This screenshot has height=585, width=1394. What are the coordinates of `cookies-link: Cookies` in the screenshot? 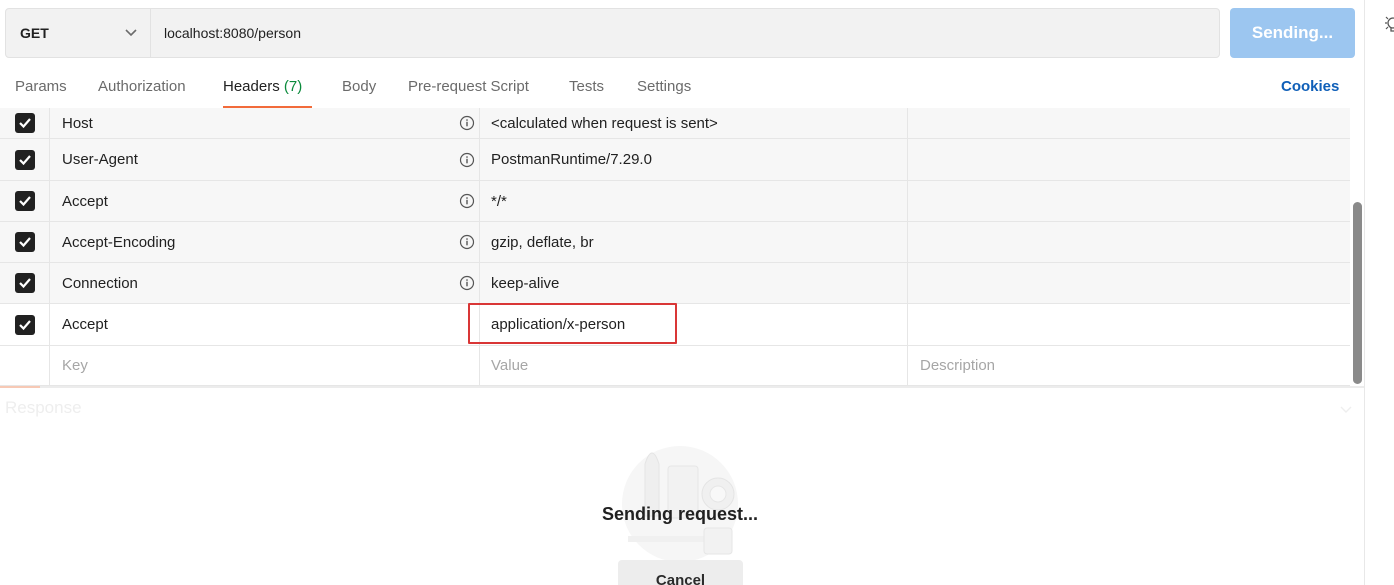 It's located at (1310, 86).